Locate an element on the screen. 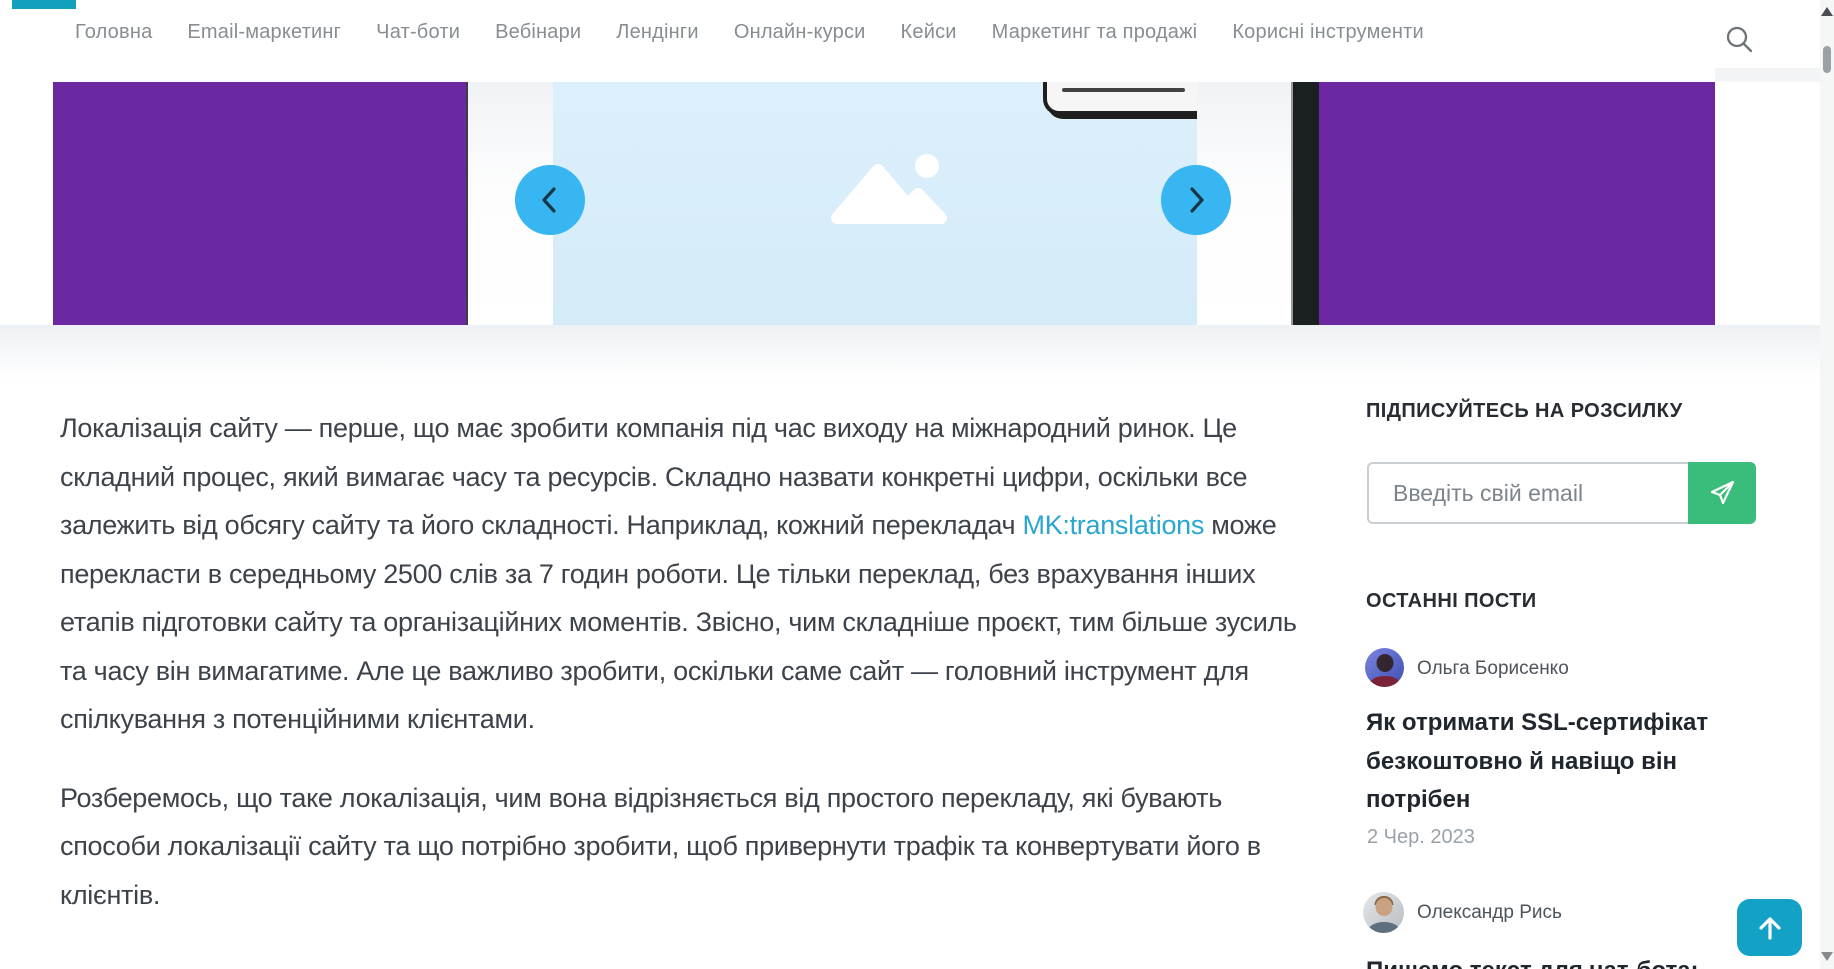 The width and height of the screenshot is (1834, 969). subscribe-form is located at coordinates (1561, 493).